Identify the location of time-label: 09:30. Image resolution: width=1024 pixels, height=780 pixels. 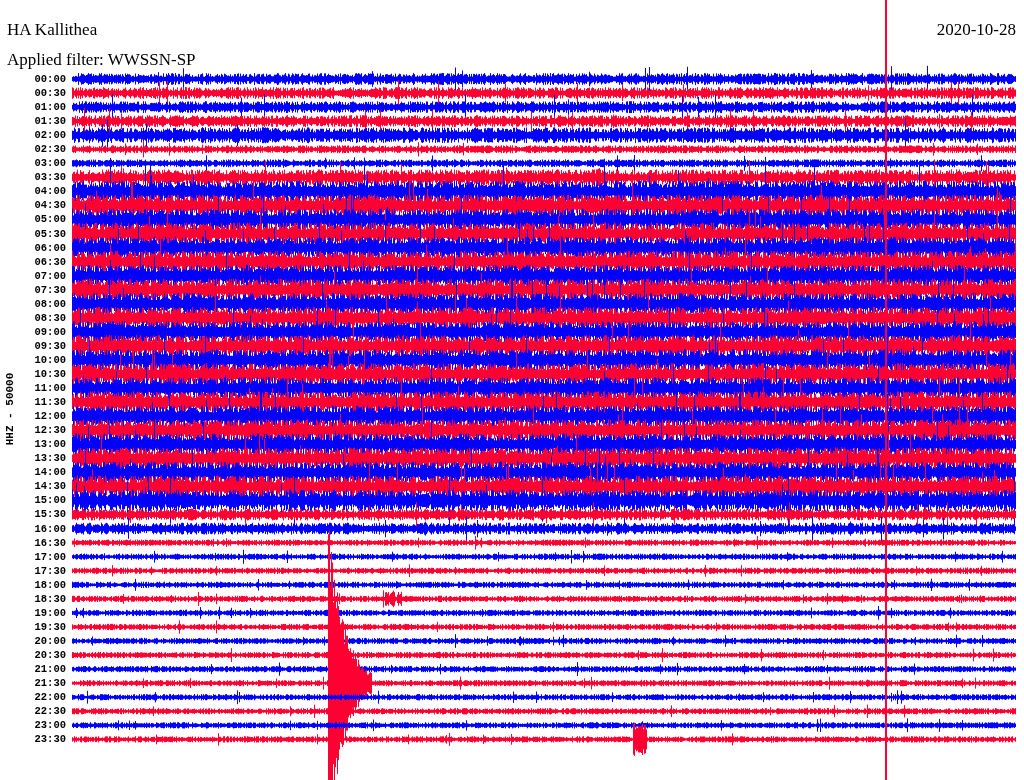
(50, 345).